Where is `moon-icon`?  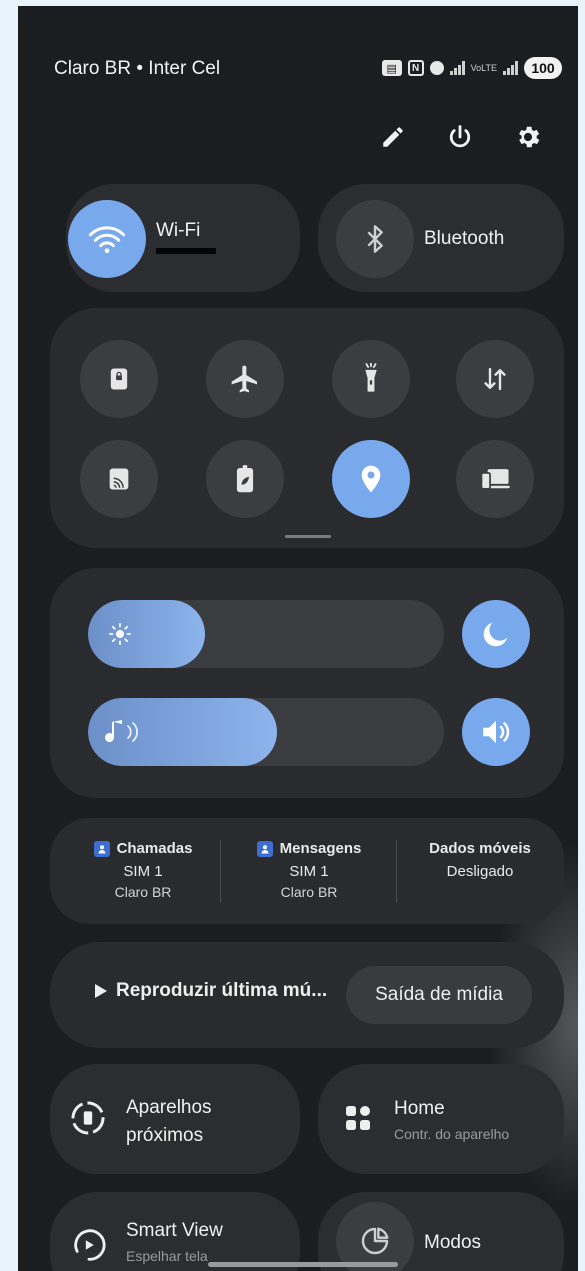 moon-icon is located at coordinates (495, 634).